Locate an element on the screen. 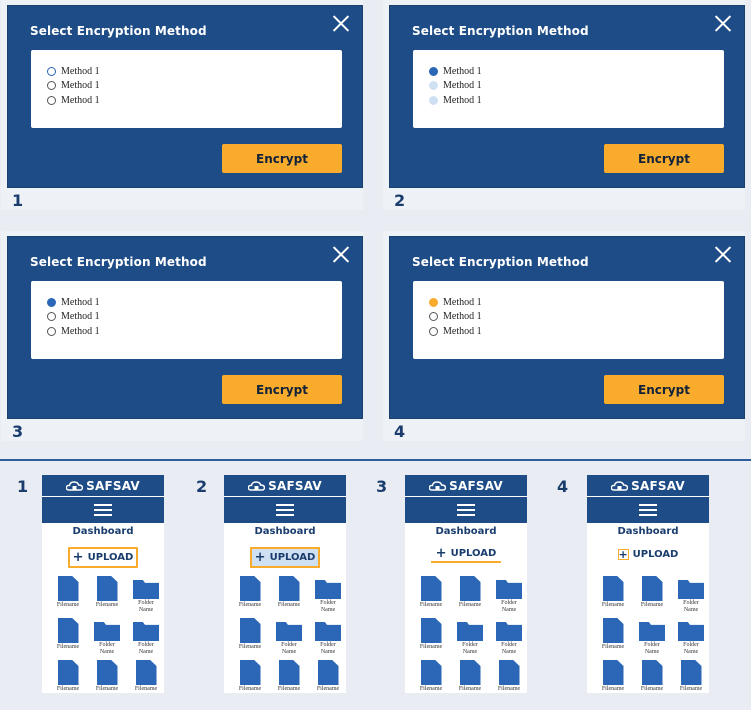 The width and height of the screenshot is (751, 710). method-options: Method 1 Method 1 Method 1 is located at coordinates (186, 320).